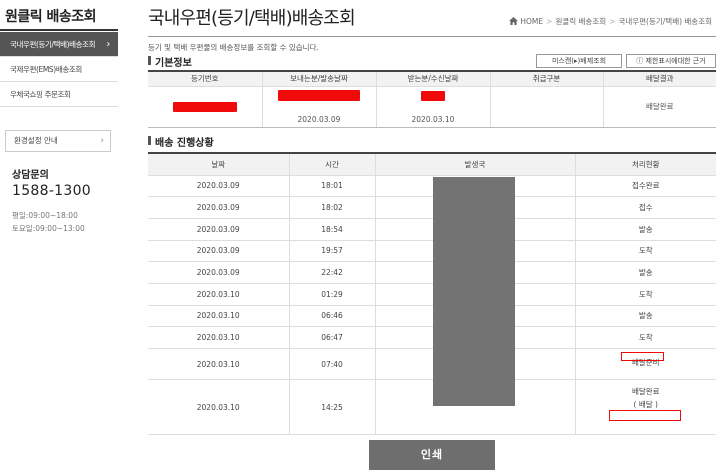 The height and width of the screenshot is (472, 720). Describe the element at coordinates (579, 61) in the screenshot. I see `unscanned-exclusion-button: 미스캔(▸)배제조회` at that location.